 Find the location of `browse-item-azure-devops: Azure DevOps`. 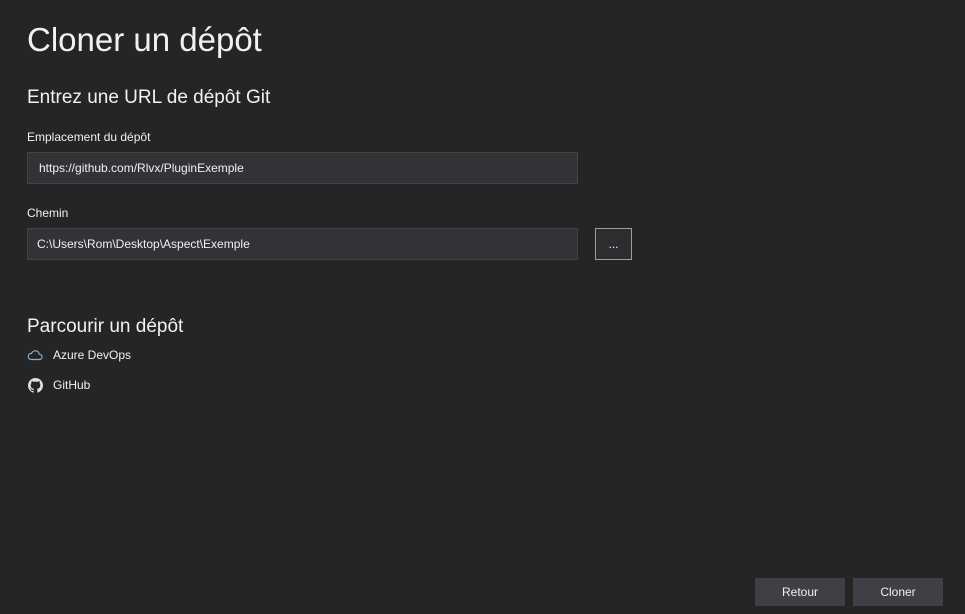

browse-item-azure-devops: Azure DevOps is located at coordinates (79, 355).